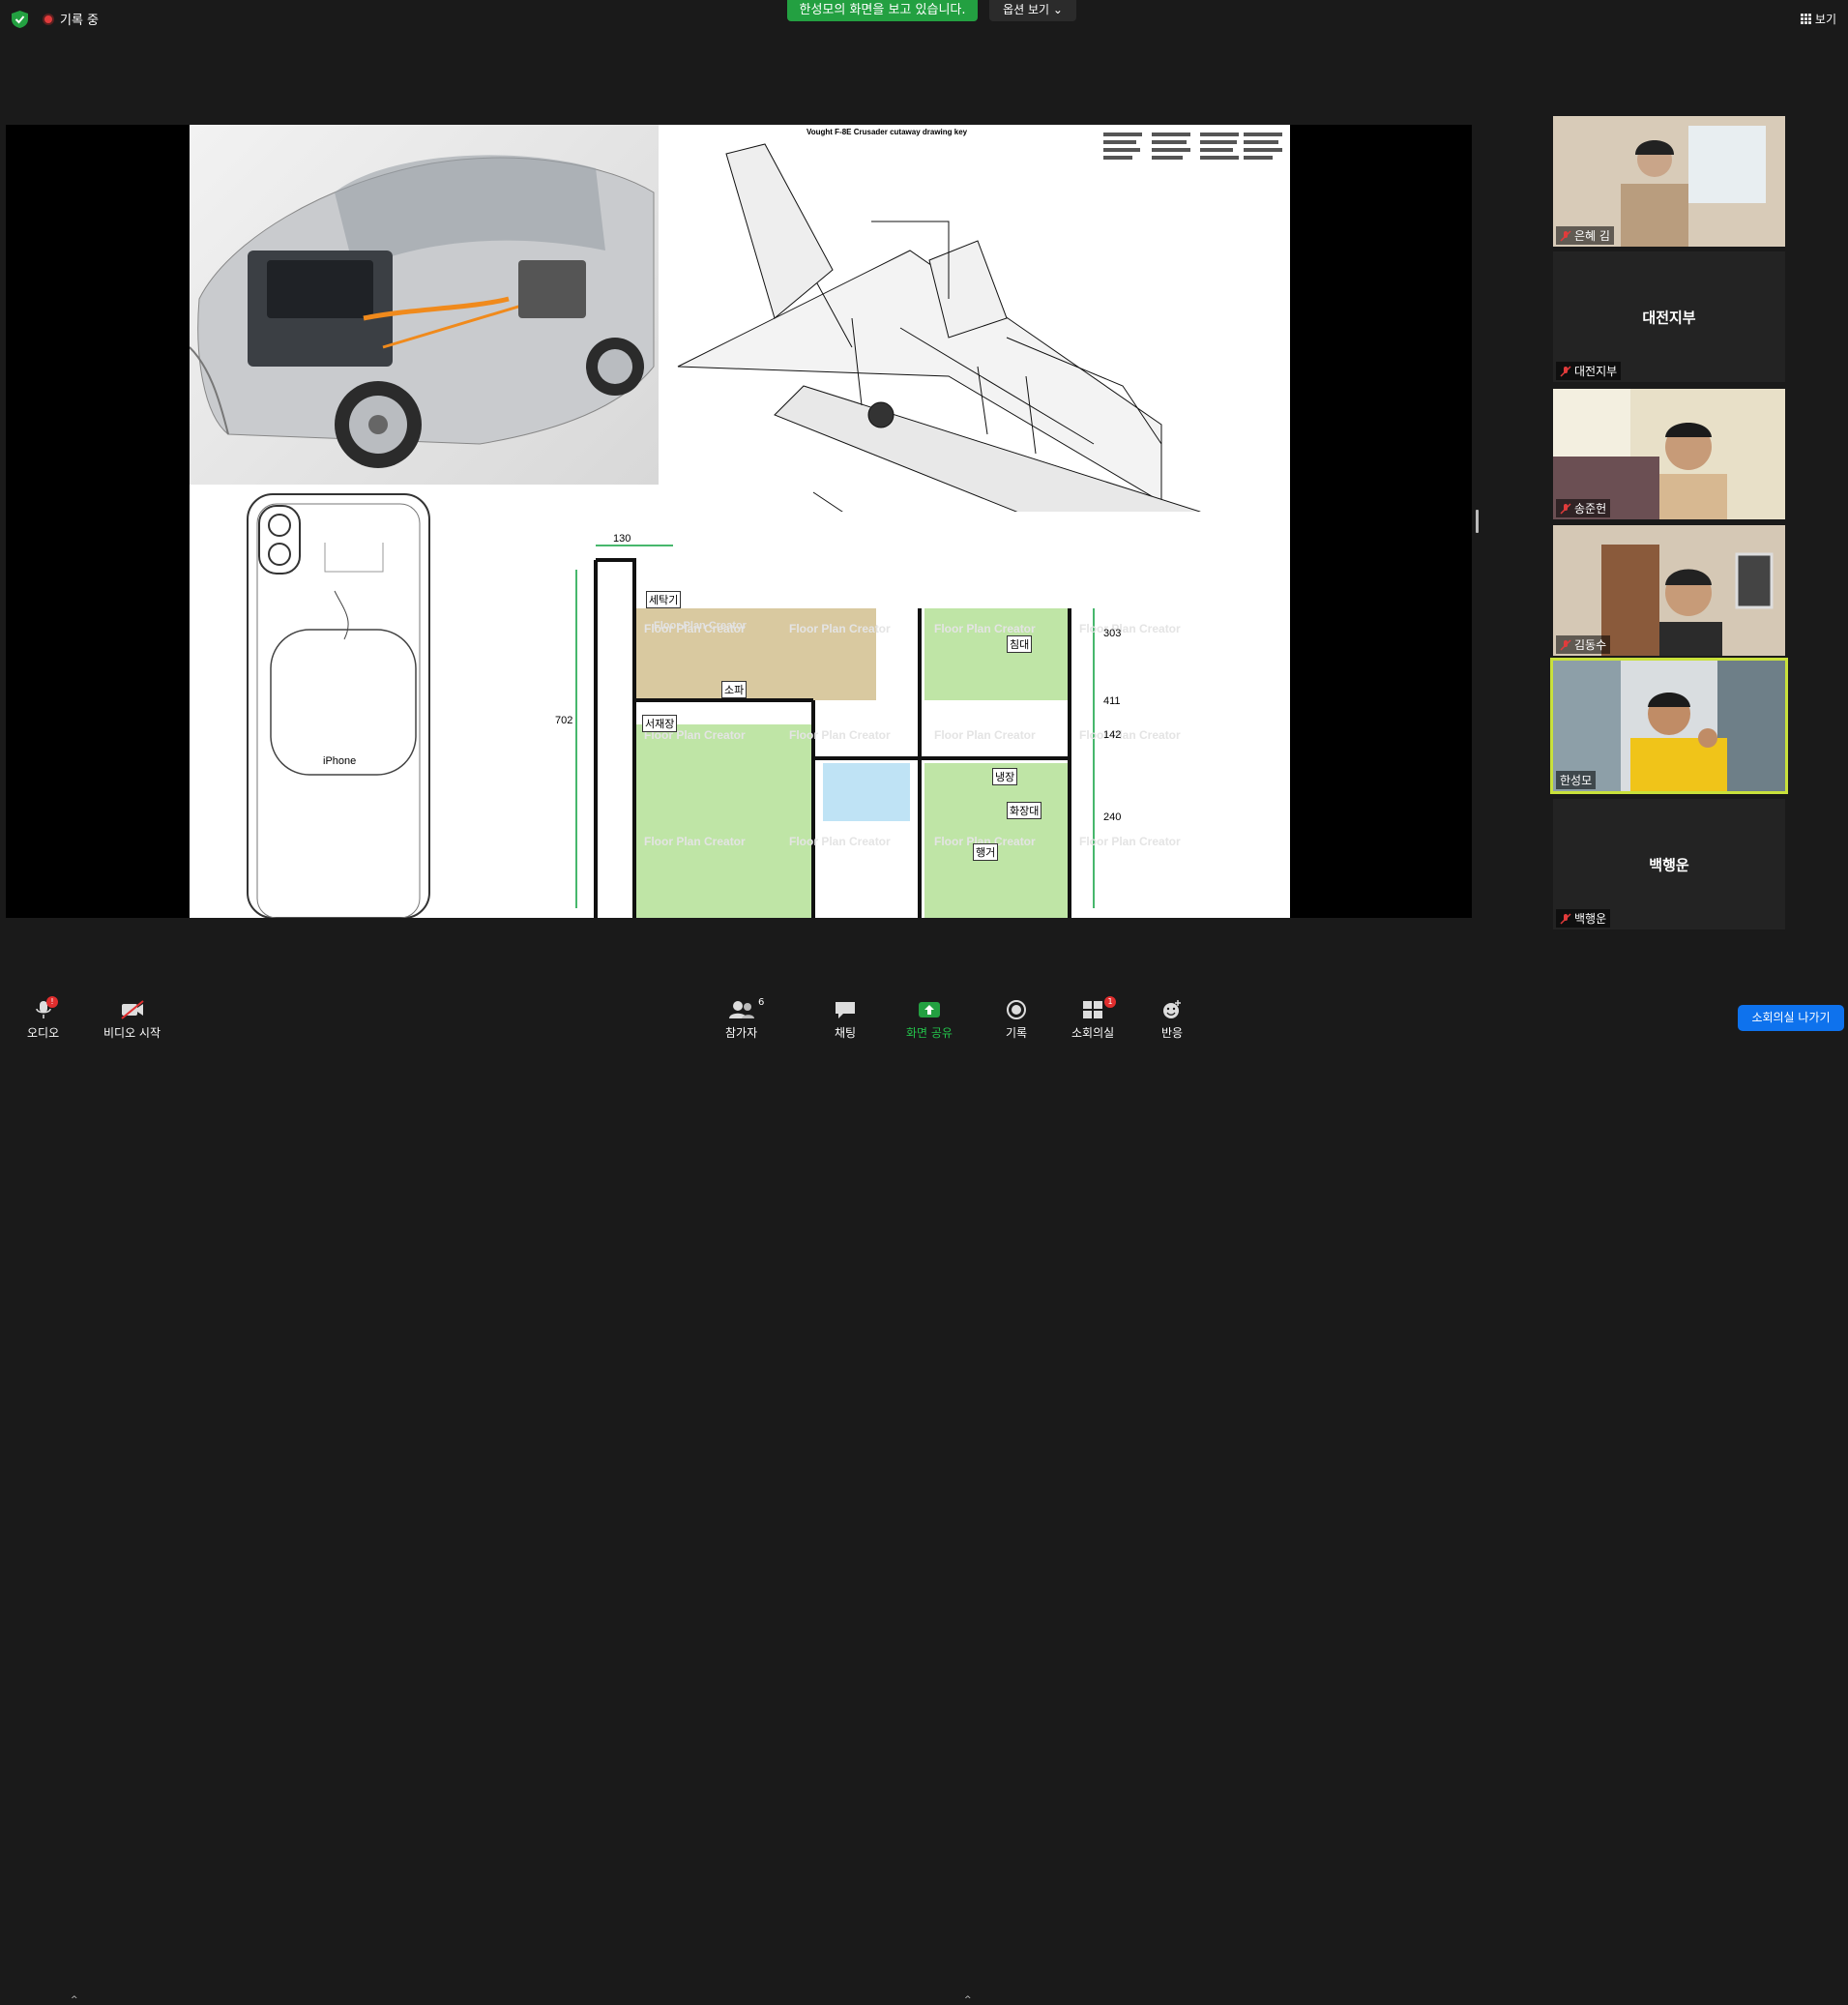  What do you see at coordinates (744, 1019) in the screenshot?
I see `participants-button: 6 참가자` at bounding box center [744, 1019].